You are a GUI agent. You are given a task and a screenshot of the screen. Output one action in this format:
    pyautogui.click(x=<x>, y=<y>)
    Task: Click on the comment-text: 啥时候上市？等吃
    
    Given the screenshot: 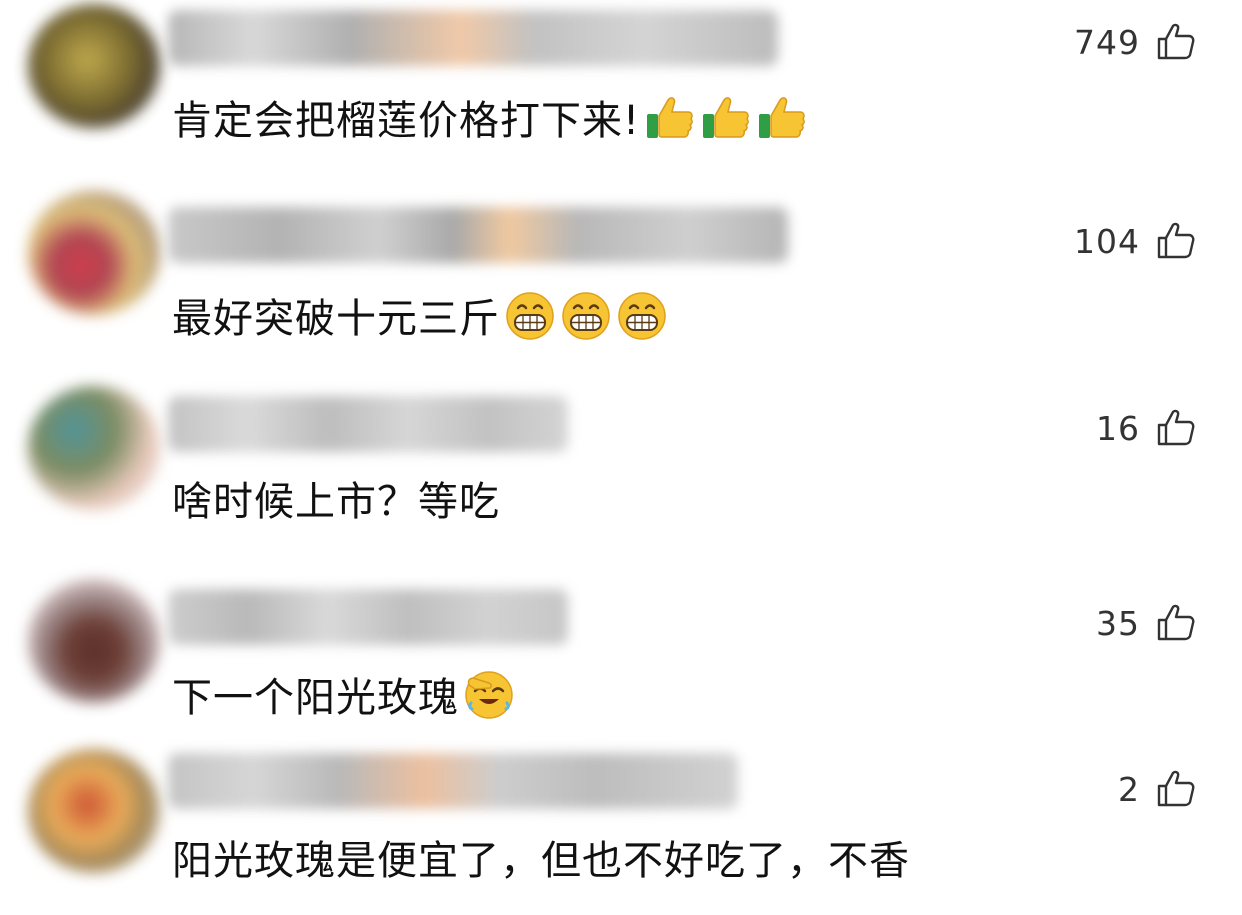 What is the action you would take?
    pyautogui.click(x=336, y=502)
    